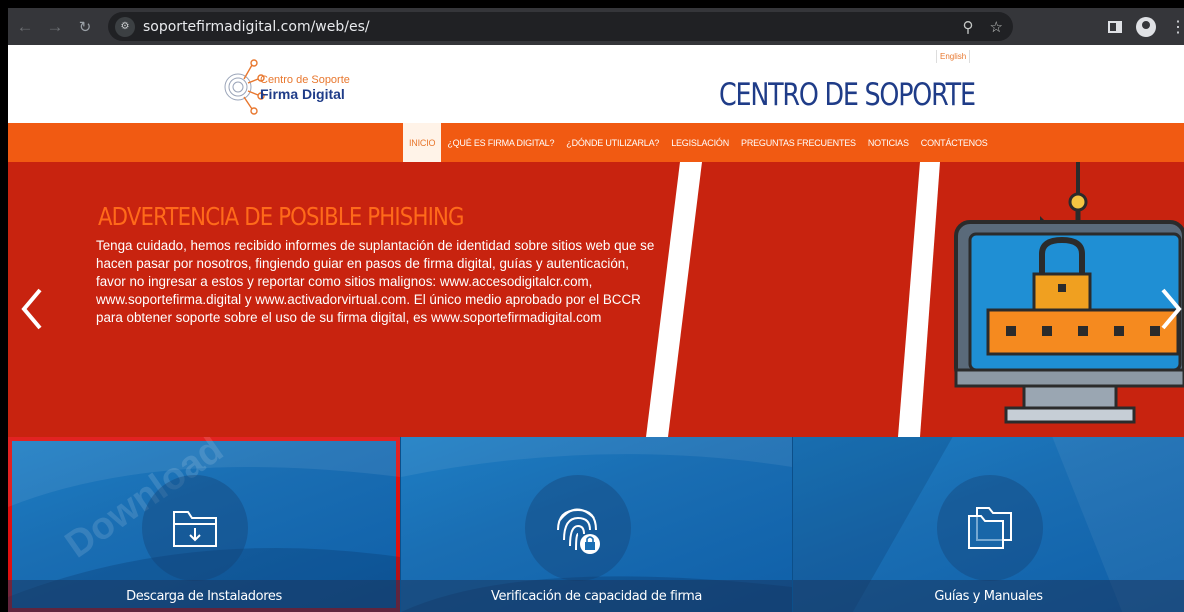 Image resolution: width=1184 pixels, height=612 pixels. Describe the element at coordinates (847, 95) in the screenshot. I see `page-title: CENTRO DE SOPORTE` at that location.